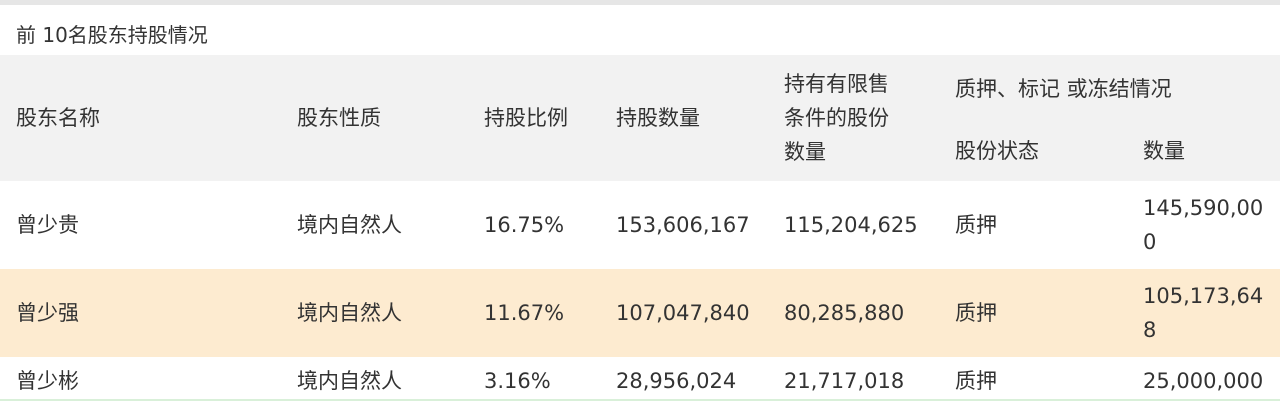 The height and width of the screenshot is (401, 1280). Describe the element at coordinates (112, 35) in the screenshot. I see `table-title: 前 10名股东持股情况` at that location.